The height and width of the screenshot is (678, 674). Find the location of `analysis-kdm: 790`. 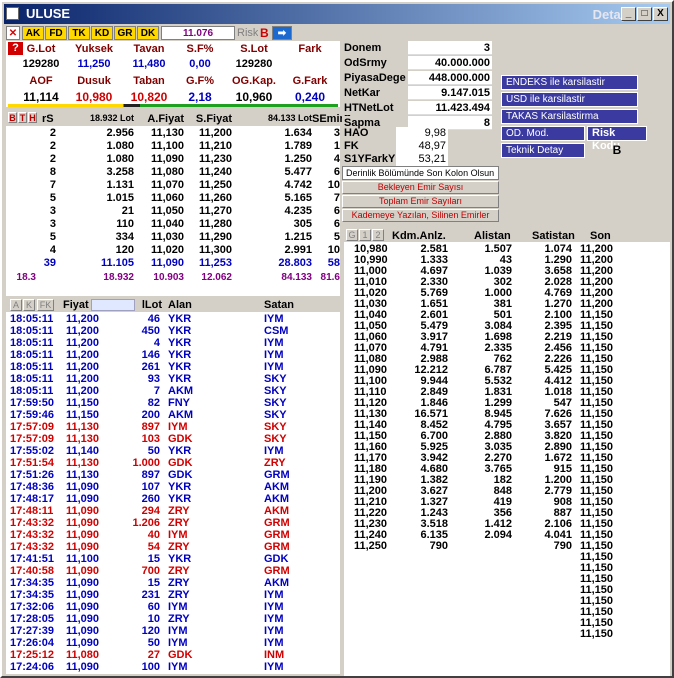

analysis-kdm: 790 is located at coordinates (438, 546).